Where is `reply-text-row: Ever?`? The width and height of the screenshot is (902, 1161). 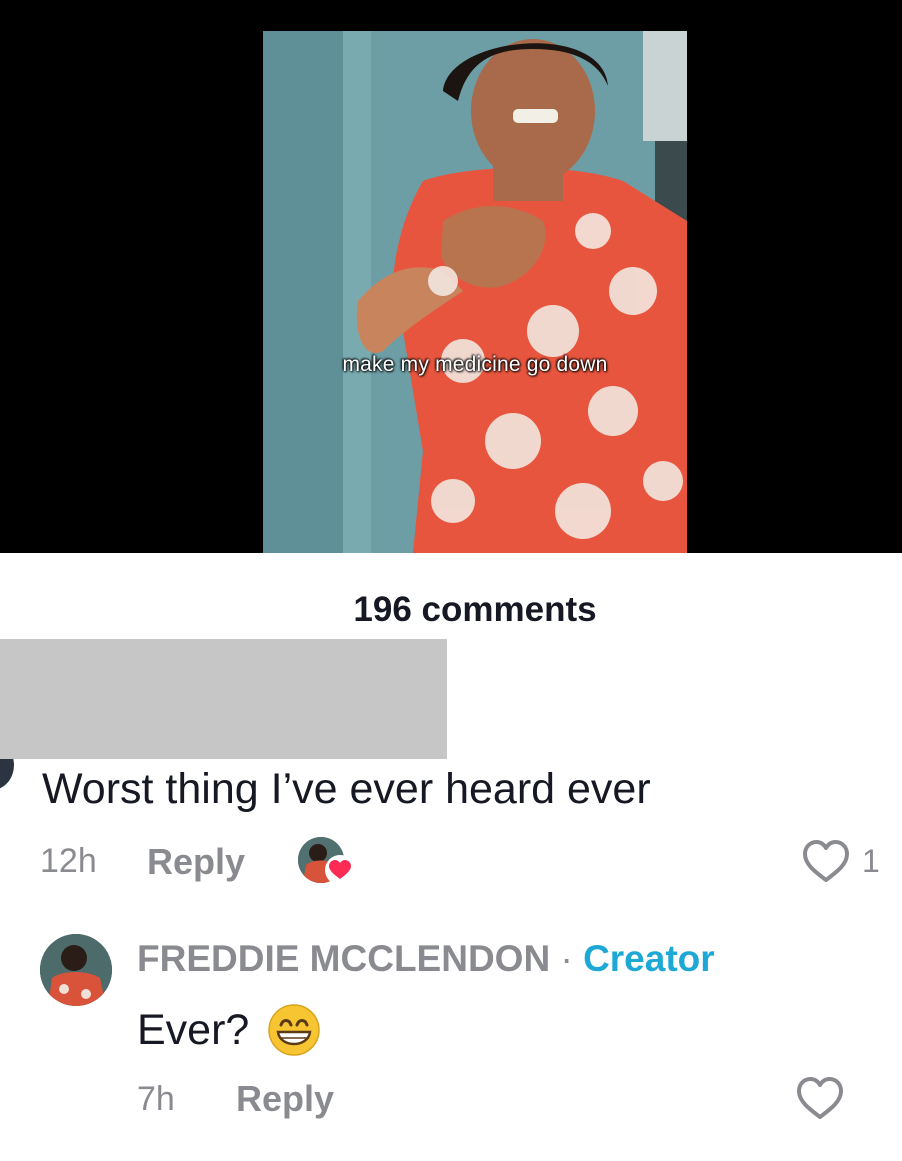
reply-text-row: Ever? is located at coordinates (229, 1030).